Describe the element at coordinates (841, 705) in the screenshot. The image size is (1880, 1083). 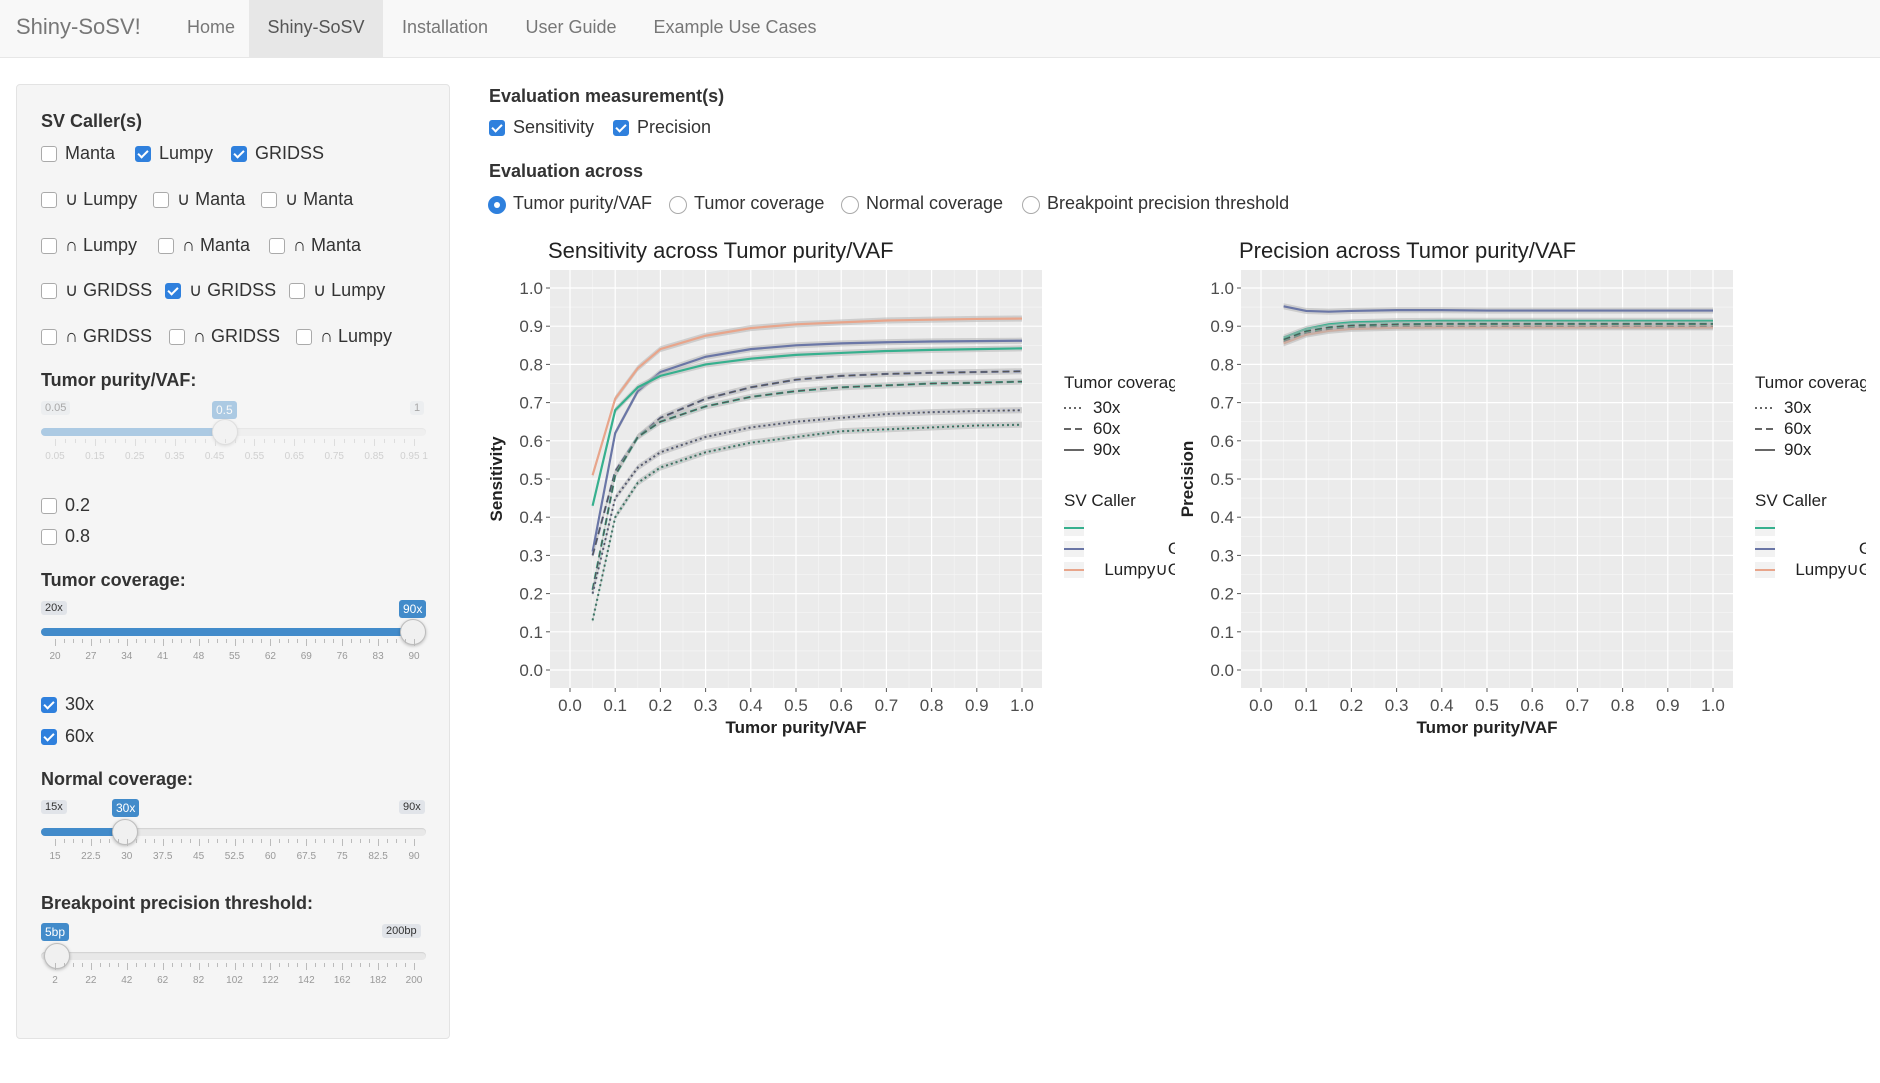
I see `x-tick-label: 0.6` at that location.